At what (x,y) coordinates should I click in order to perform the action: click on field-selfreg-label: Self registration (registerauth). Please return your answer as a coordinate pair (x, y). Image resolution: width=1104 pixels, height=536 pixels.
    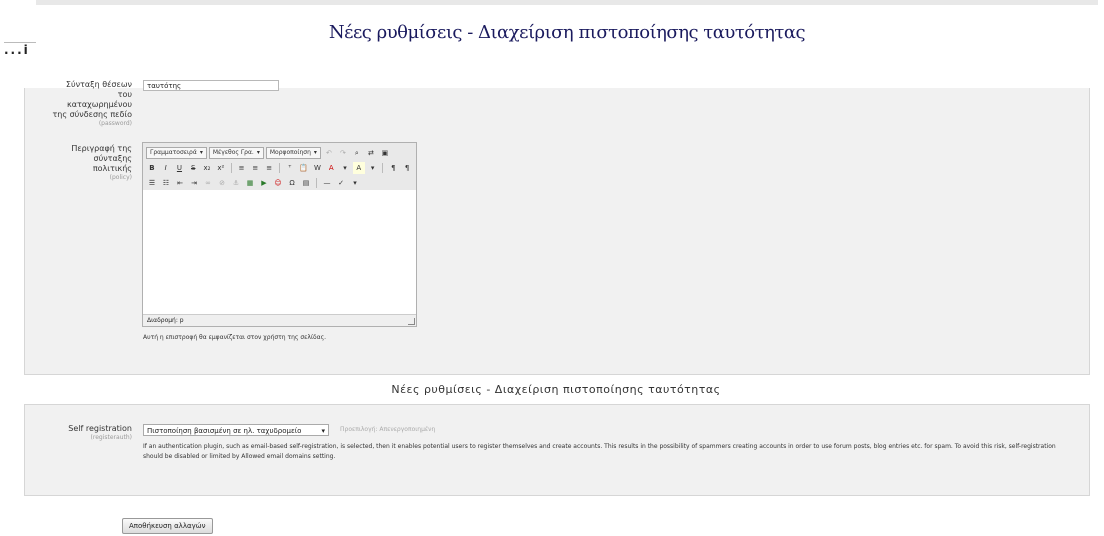
    Looking at the image, I should click on (92, 433).